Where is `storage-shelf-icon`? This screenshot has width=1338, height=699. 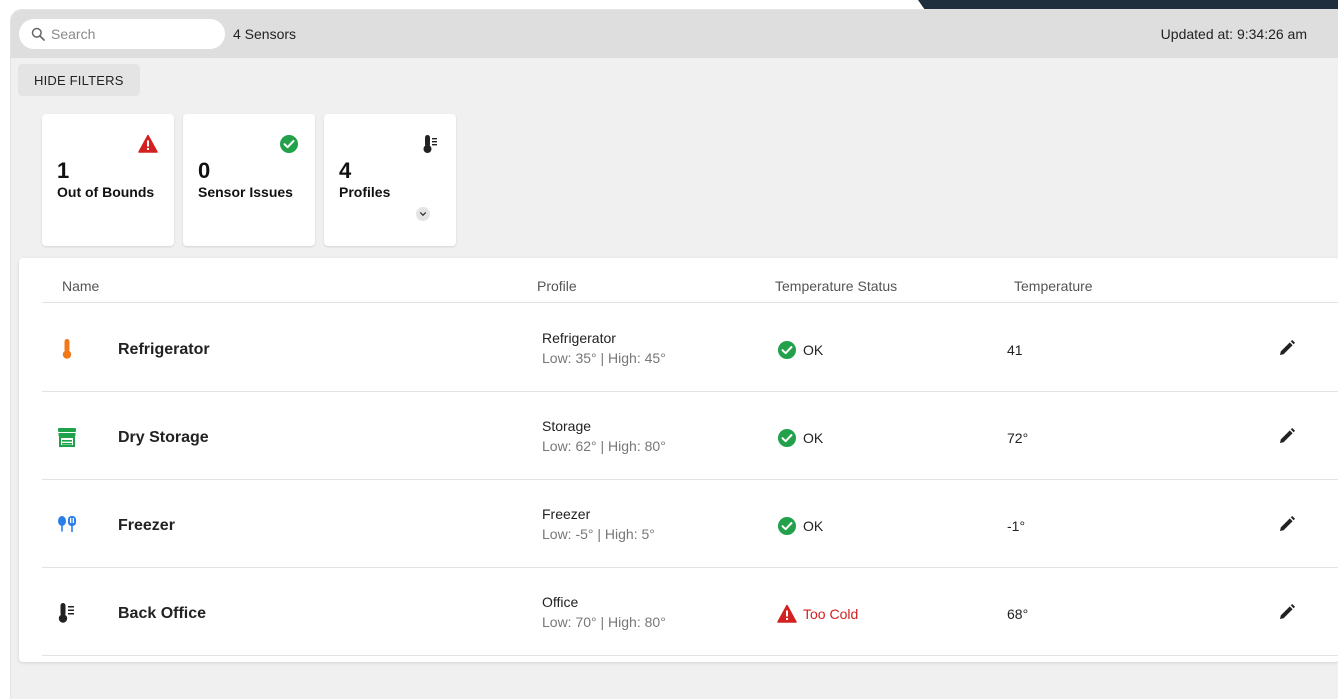 storage-shelf-icon is located at coordinates (67, 437).